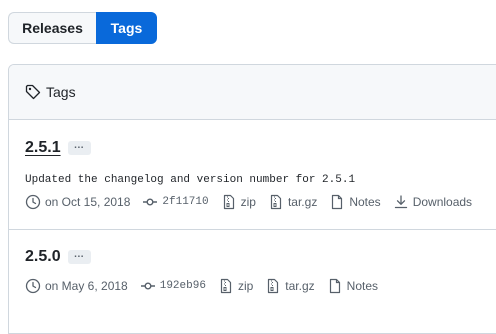  I want to click on commit-sha-link: 192eb96, so click(183, 286).